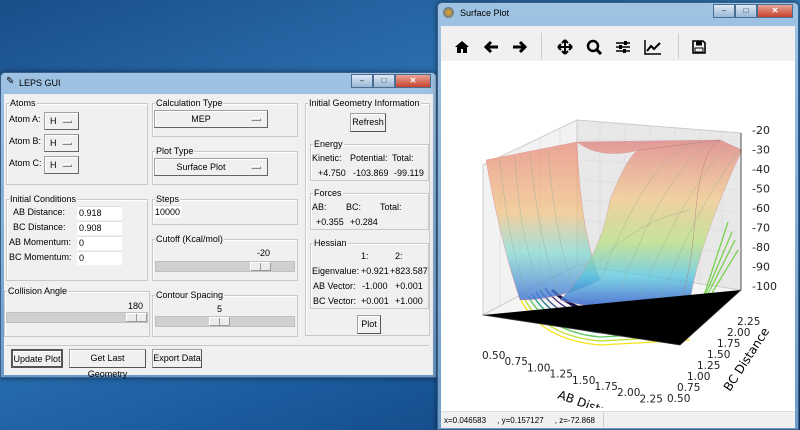 The image size is (800, 430). Describe the element at coordinates (23, 103) in the screenshot. I see `atoms-label: Atoms` at that location.